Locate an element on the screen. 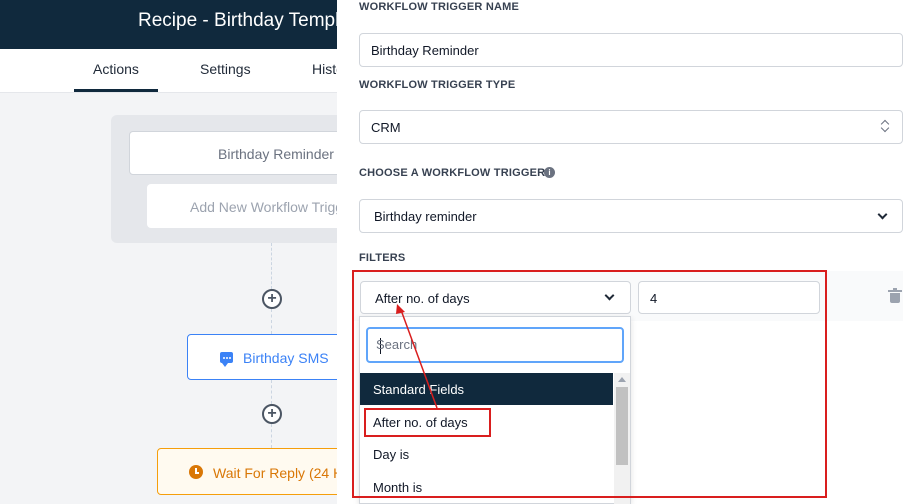  trigger-type-value: CRM is located at coordinates (386, 127).